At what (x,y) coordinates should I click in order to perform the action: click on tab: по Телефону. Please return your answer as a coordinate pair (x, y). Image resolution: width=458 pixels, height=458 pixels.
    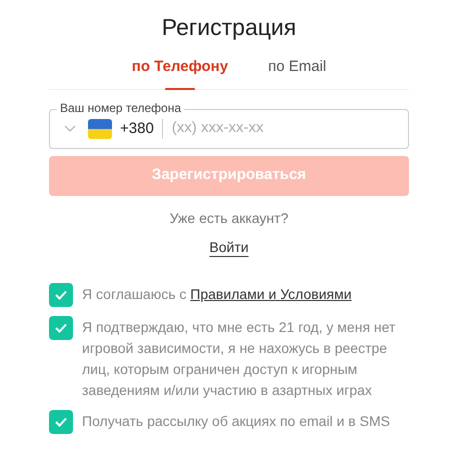
    Looking at the image, I should click on (180, 72).